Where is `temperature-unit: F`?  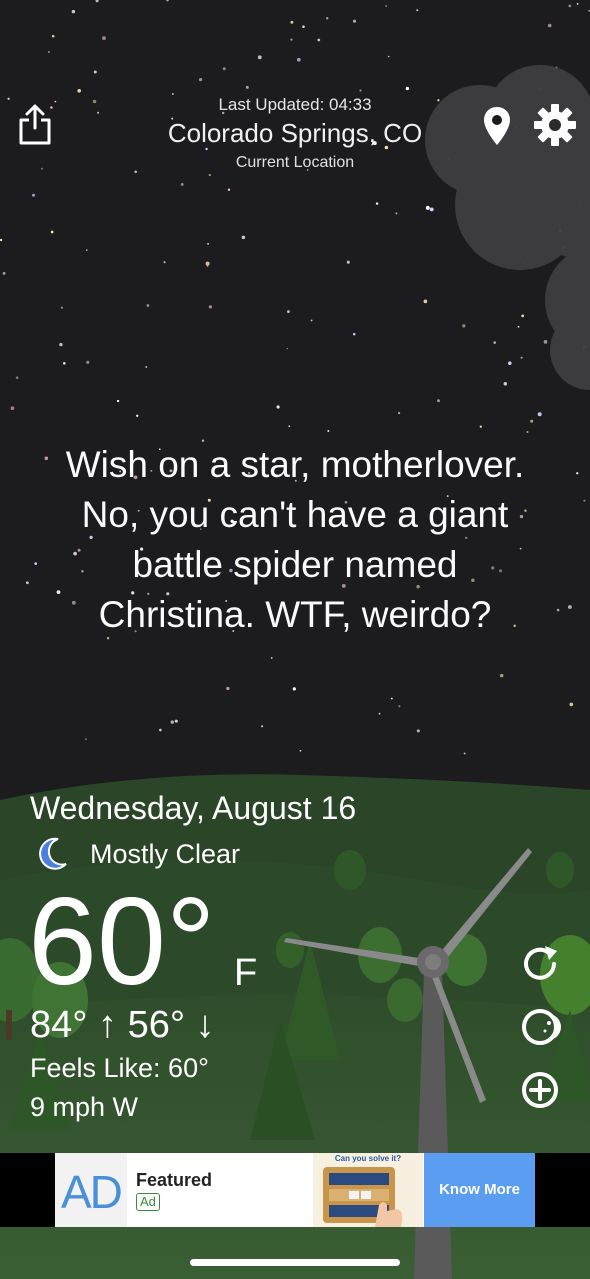
temperature-unit: F is located at coordinates (245, 973).